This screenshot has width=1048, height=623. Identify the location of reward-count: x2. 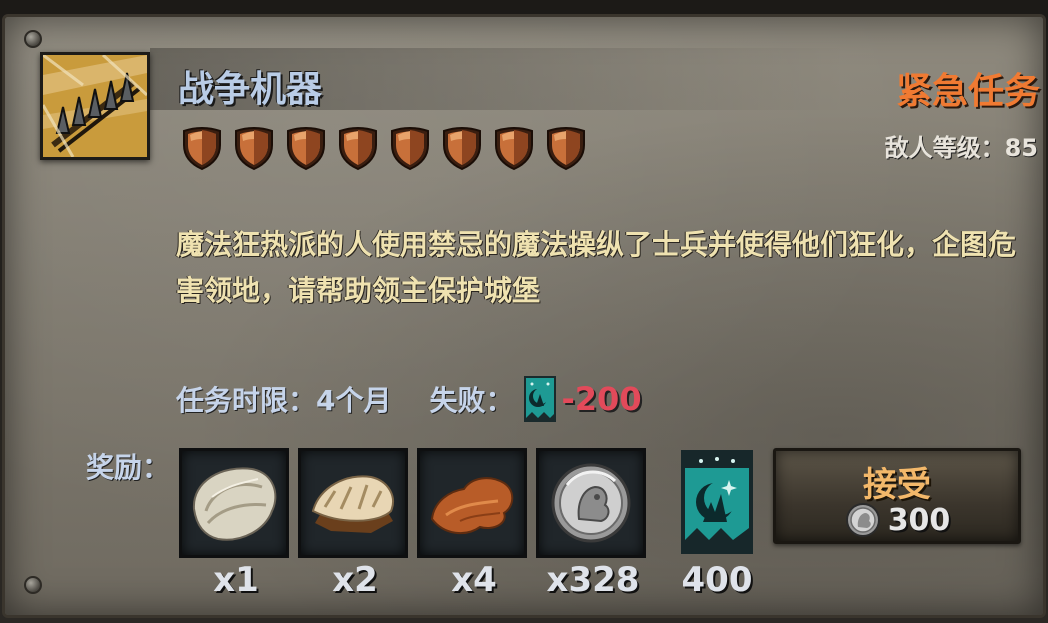
(355, 580).